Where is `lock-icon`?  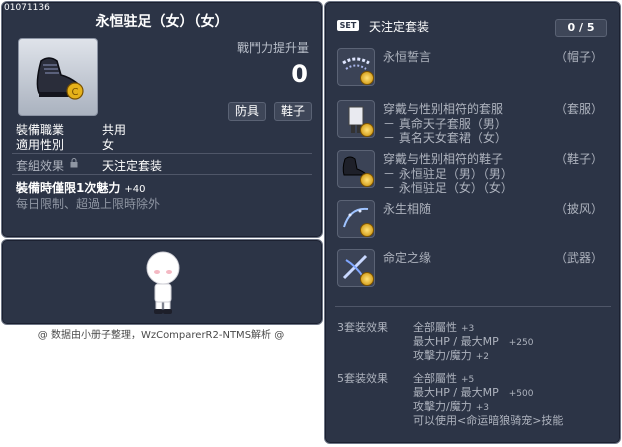 lock-icon is located at coordinates (74, 163).